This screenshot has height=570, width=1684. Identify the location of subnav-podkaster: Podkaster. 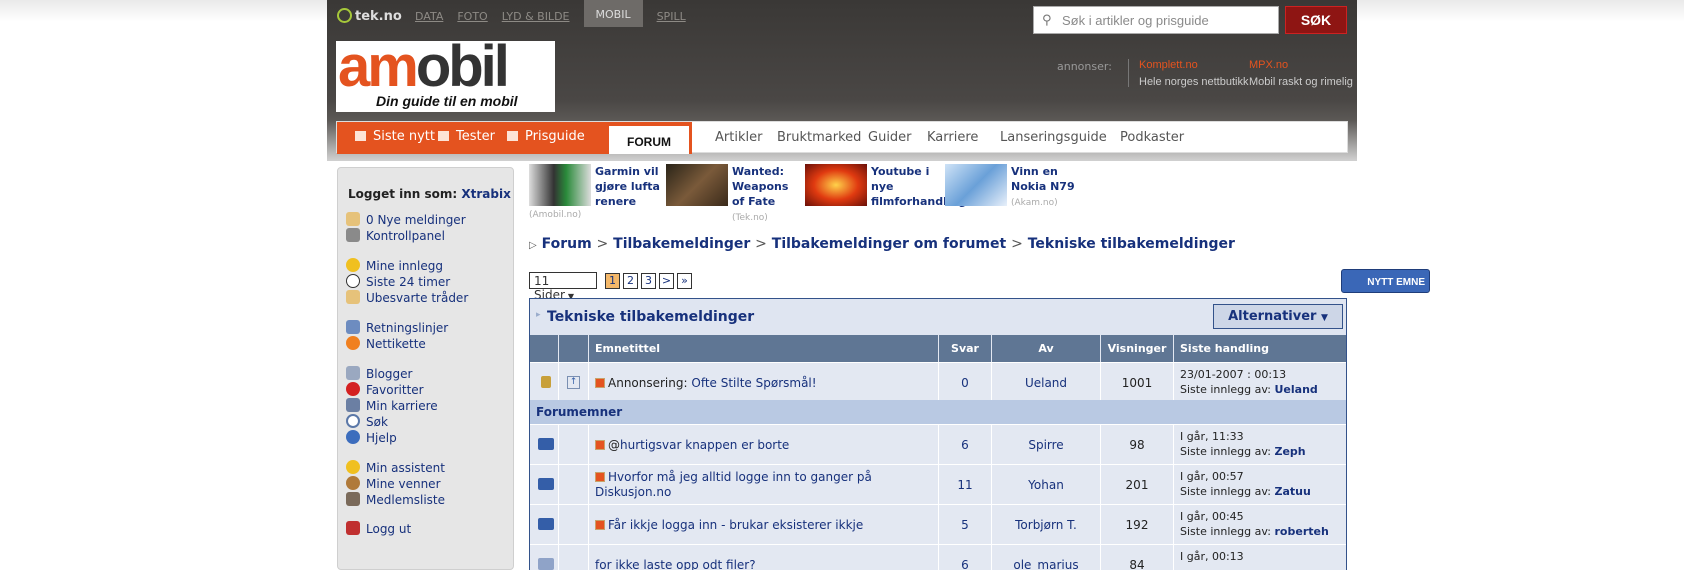
(1152, 137).